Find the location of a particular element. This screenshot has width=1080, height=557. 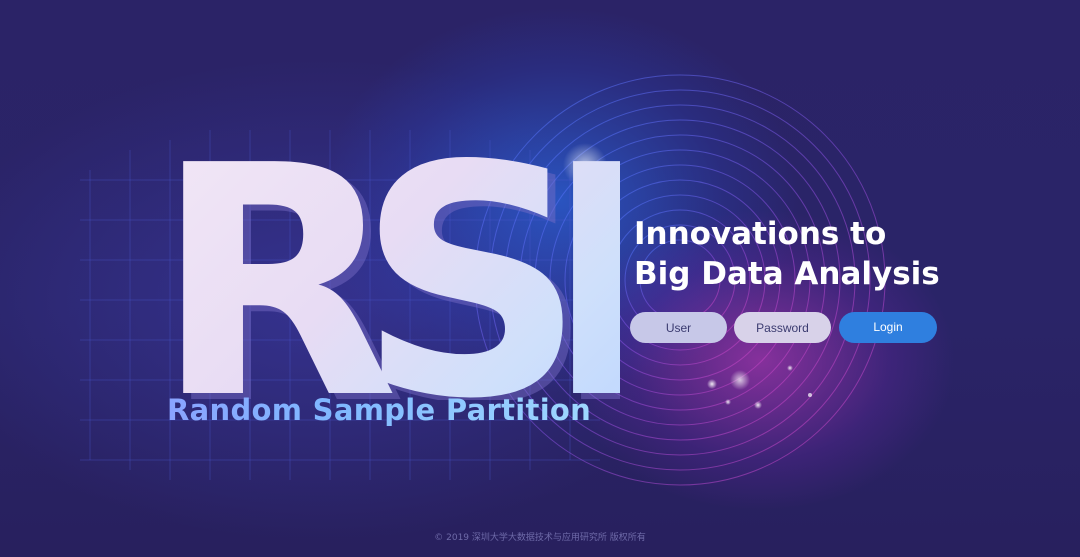

password-input is located at coordinates (782, 327).